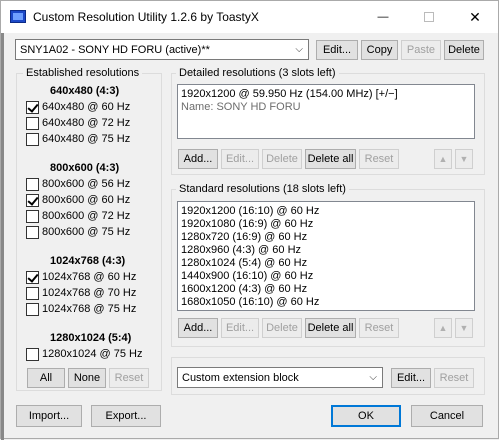 The width and height of the screenshot is (499, 440). Describe the element at coordinates (464, 50) in the screenshot. I see `monitor-delete-button: Delete` at that location.